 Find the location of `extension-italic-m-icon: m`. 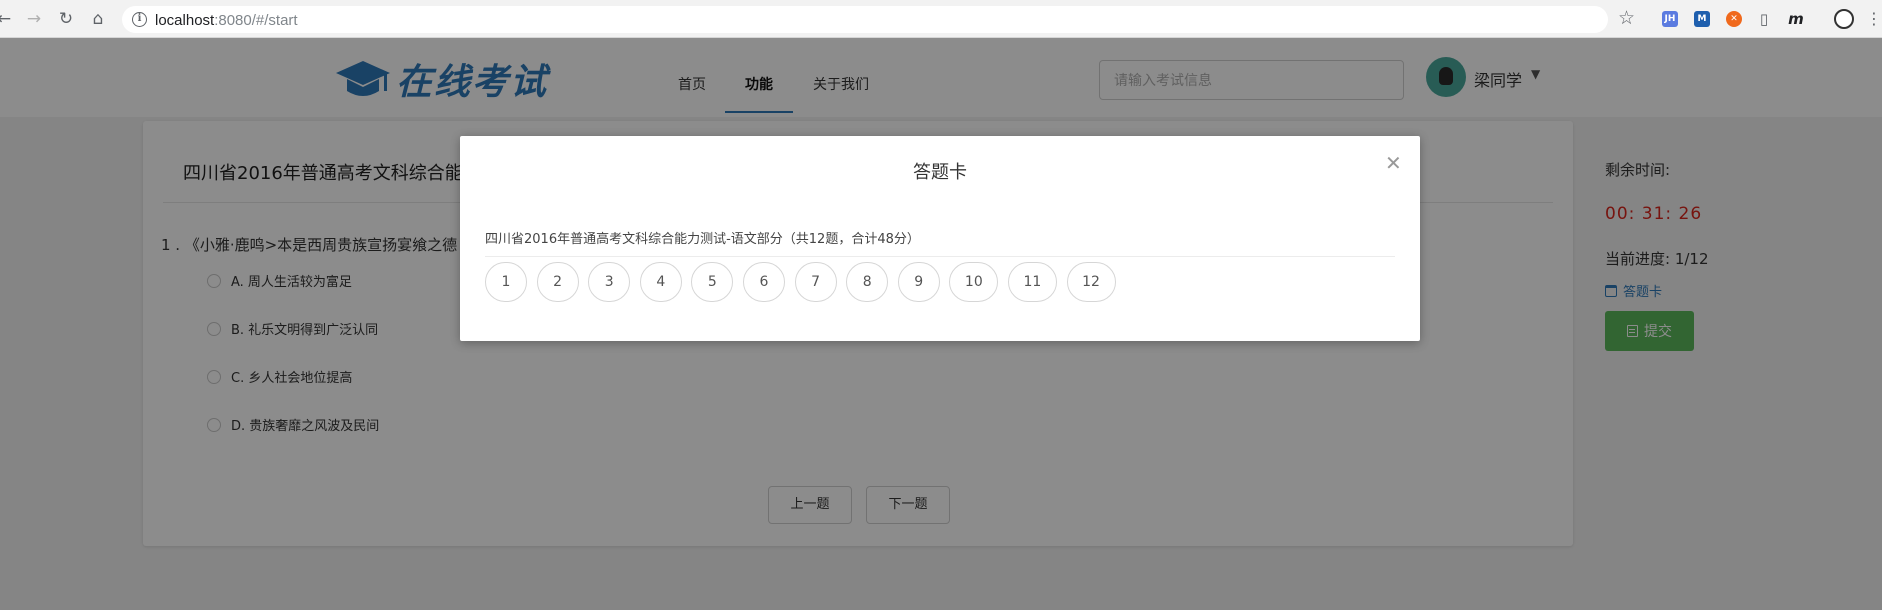

extension-italic-m-icon: m is located at coordinates (1796, 19).